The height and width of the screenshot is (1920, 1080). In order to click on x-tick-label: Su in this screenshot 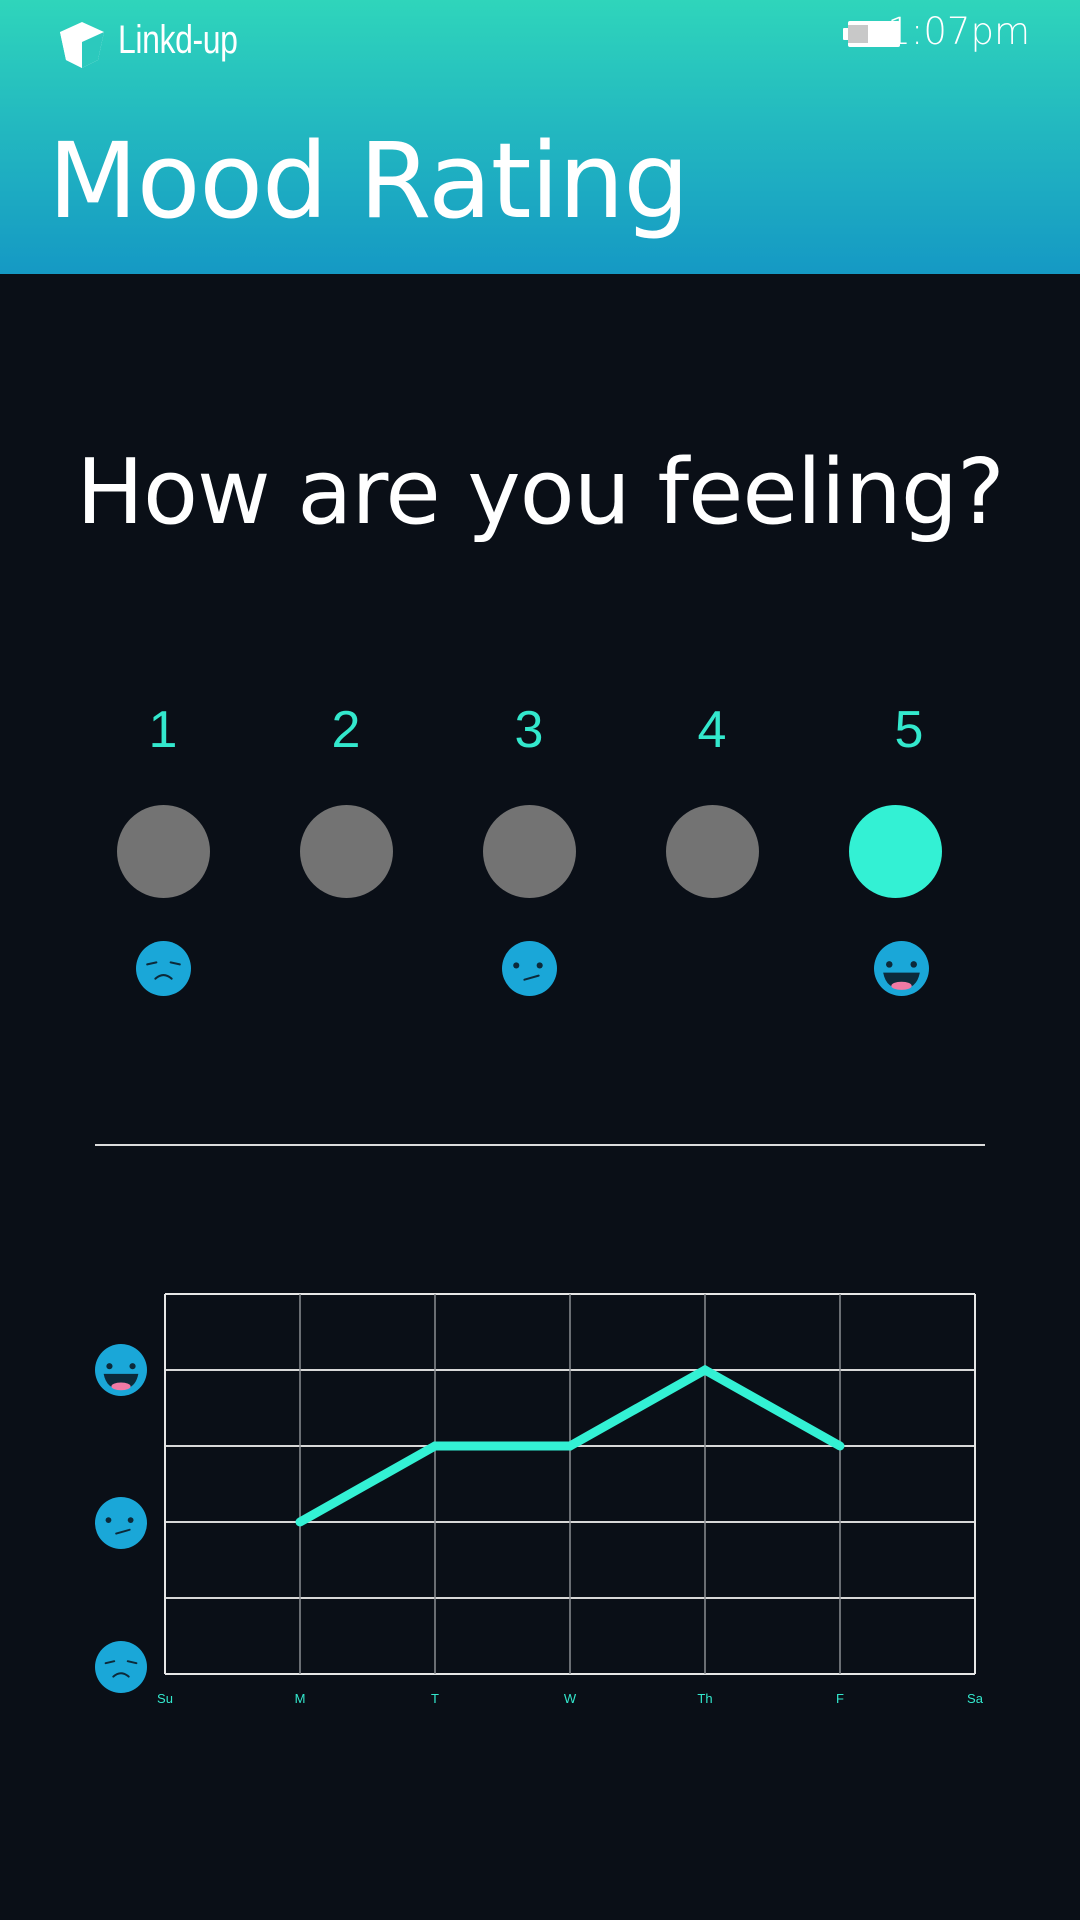, I will do `click(165, 1698)`.